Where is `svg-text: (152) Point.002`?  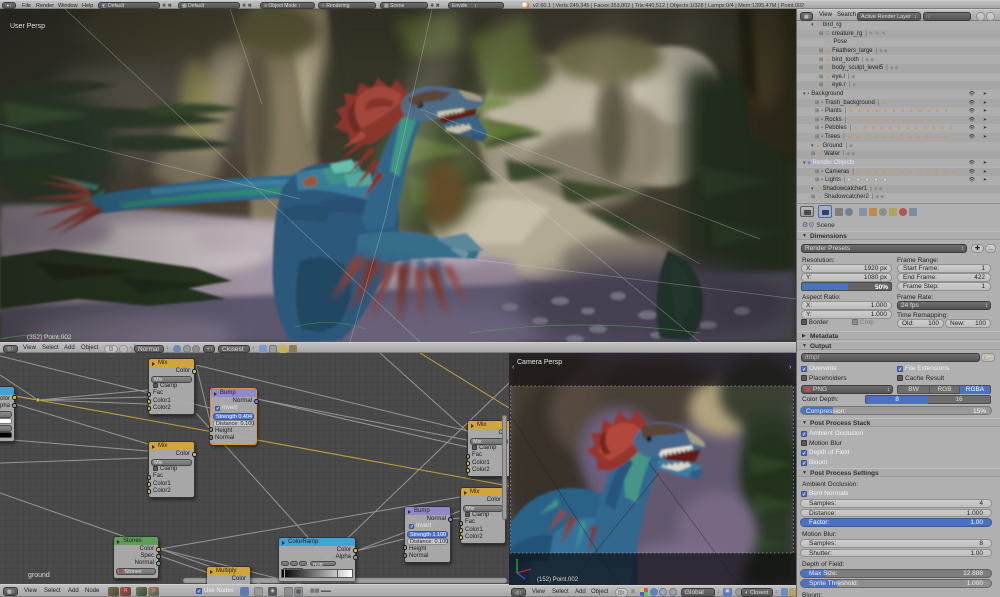 svg-text: (152) Point.002 is located at coordinates (558, 580).